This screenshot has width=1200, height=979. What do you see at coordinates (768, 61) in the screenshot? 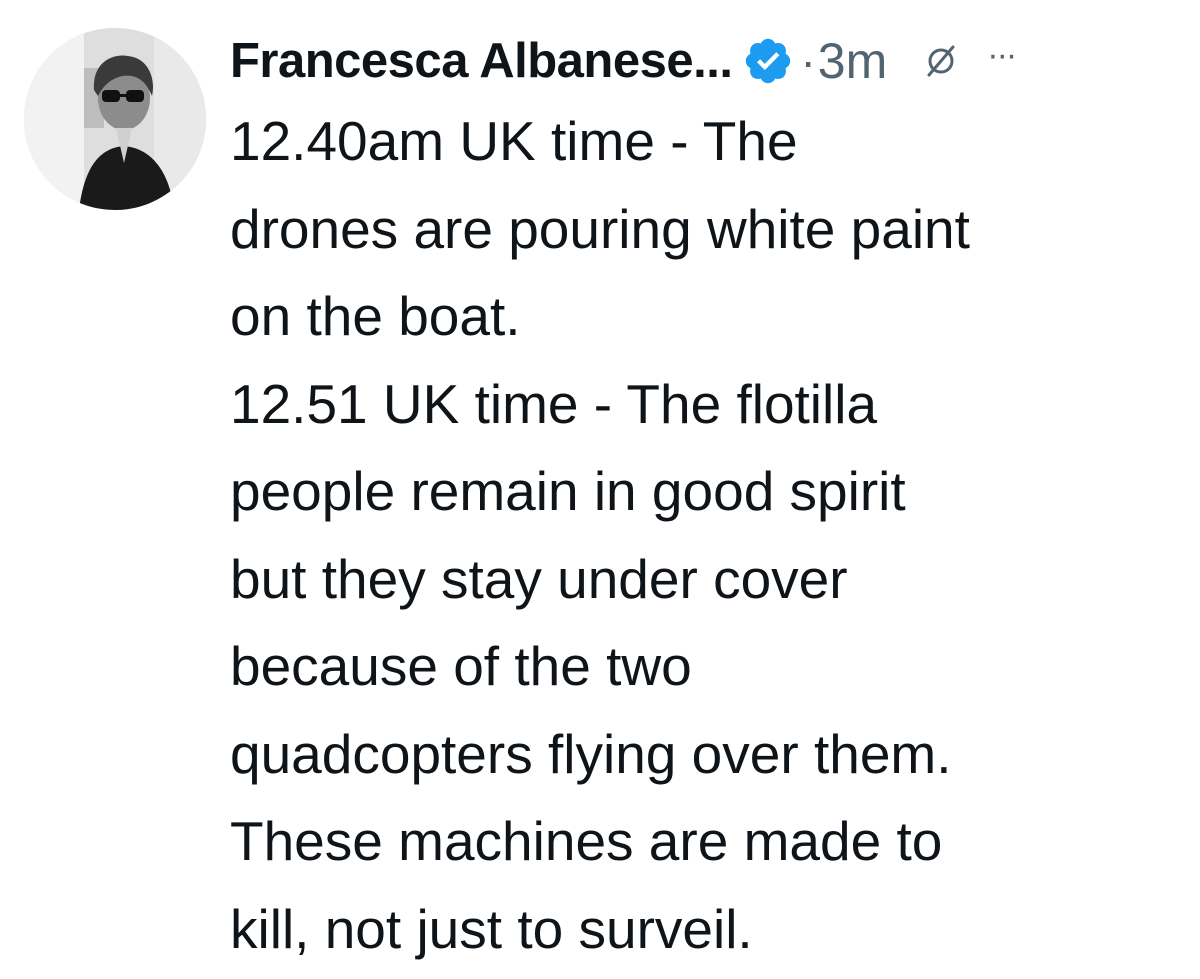
I see `verified-badge-icon` at bounding box center [768, 61].